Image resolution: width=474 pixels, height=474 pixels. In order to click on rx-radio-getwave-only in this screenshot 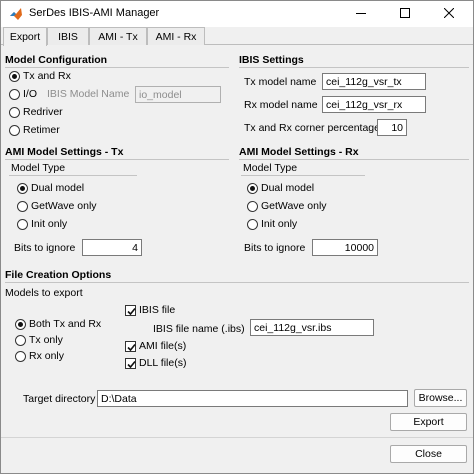, I will do `click(252, 206)`.